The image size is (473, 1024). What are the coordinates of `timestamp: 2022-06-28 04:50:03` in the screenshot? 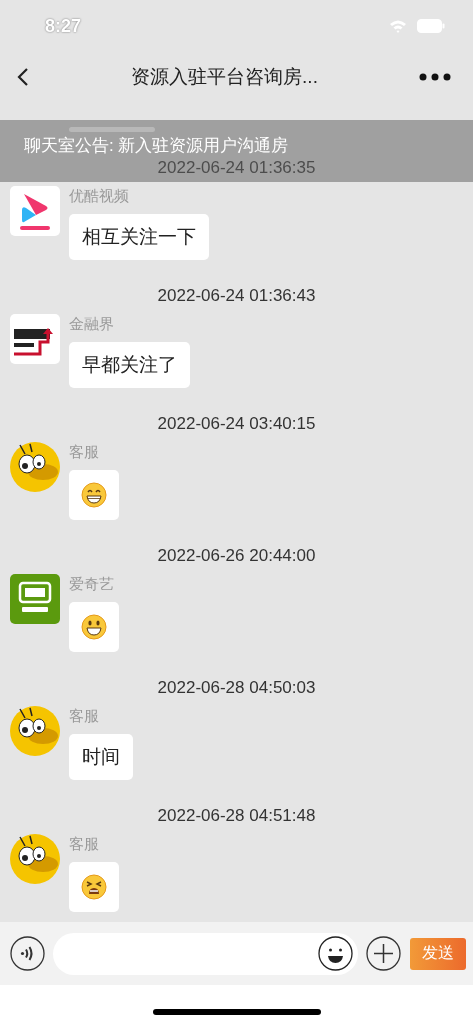 It's located at (236, 688).